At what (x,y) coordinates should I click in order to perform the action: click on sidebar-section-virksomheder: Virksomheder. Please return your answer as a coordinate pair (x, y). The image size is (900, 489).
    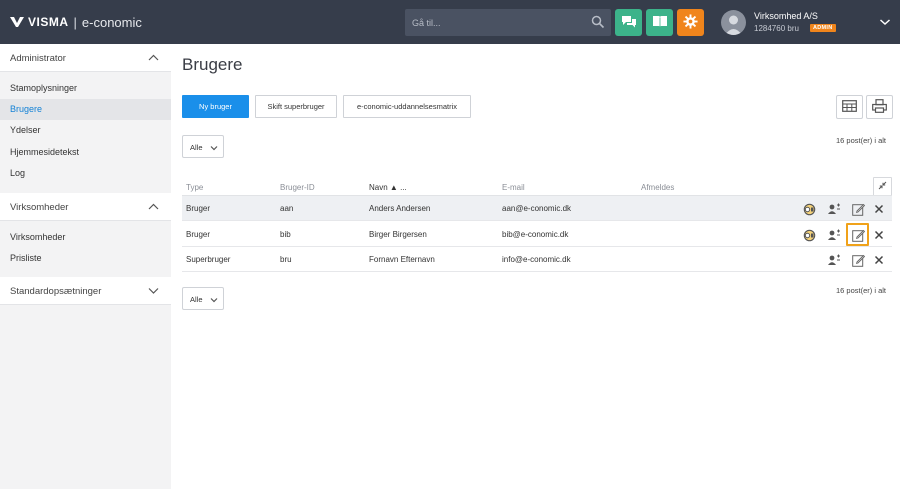
    Looking at the image, I should click on (85, 207).